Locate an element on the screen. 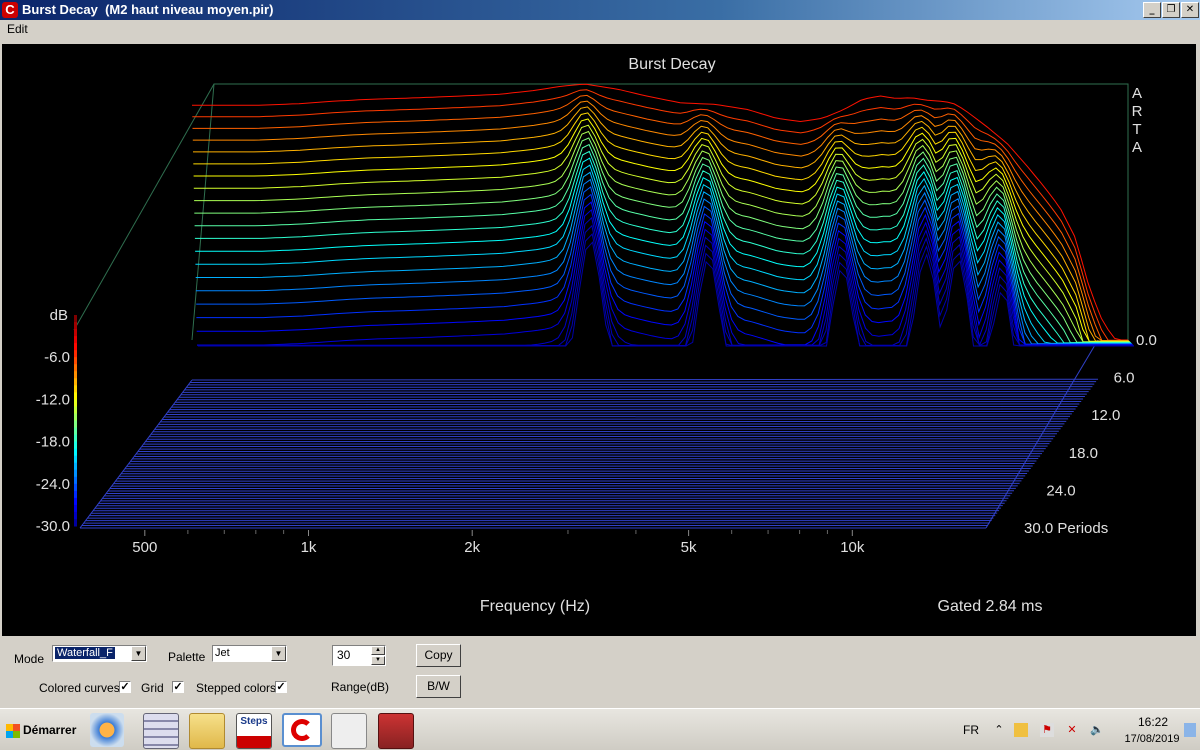 Image resolution: width=1200 pixels, height=750 pixels. menu-bar: Edit is located at coordinates (600, 30).